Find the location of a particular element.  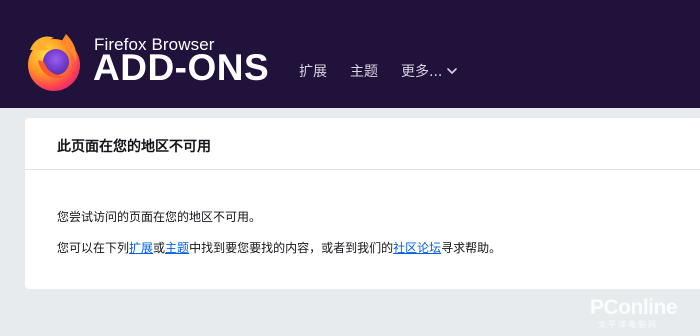

watermark-logo: PConline is located at coordinates (634, 307).